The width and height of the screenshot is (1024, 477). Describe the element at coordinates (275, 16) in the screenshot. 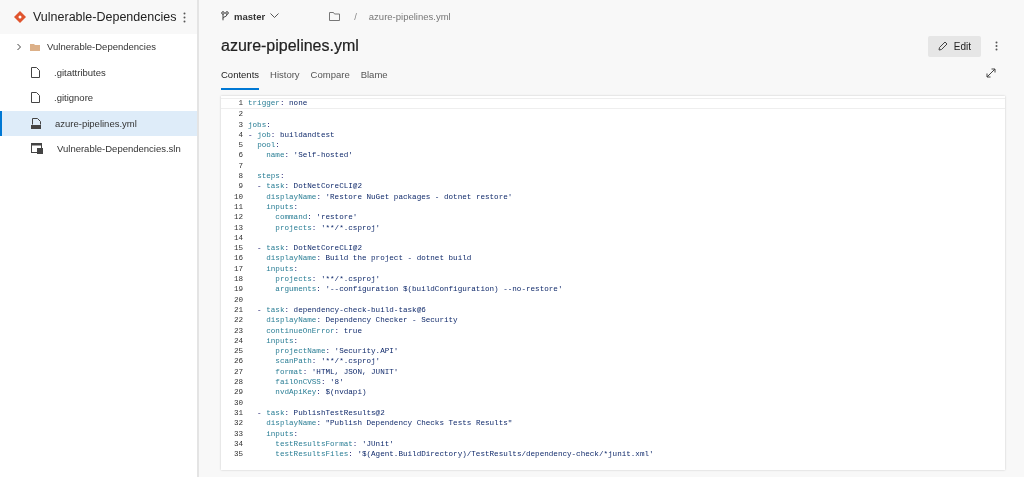

I see `chevron-down-icon` at that location.